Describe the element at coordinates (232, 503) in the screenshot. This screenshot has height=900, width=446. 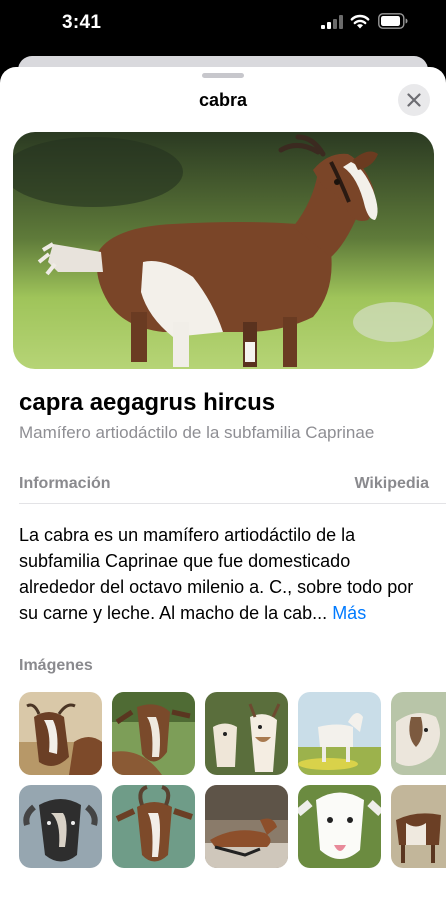
I see `divider` at that location.